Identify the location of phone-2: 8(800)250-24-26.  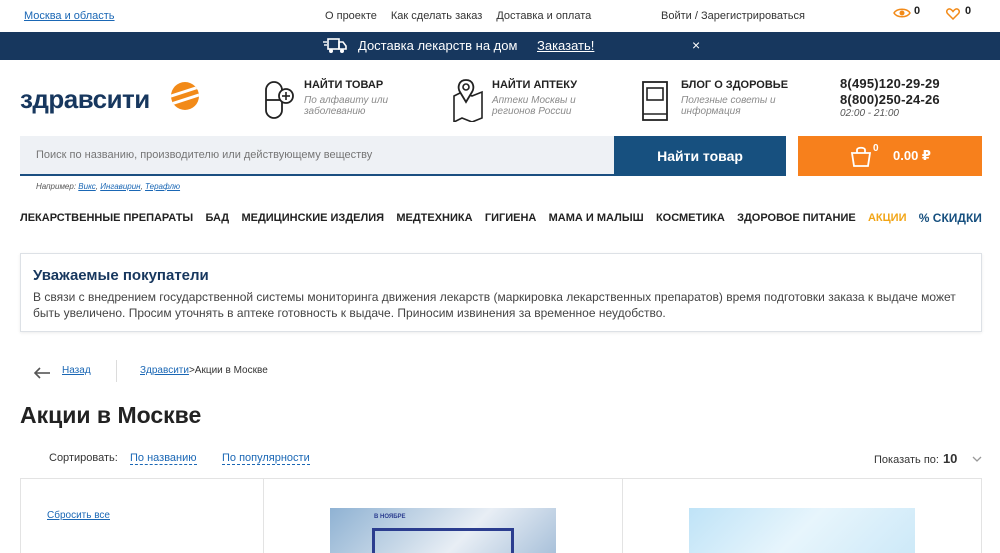
(890, 100).